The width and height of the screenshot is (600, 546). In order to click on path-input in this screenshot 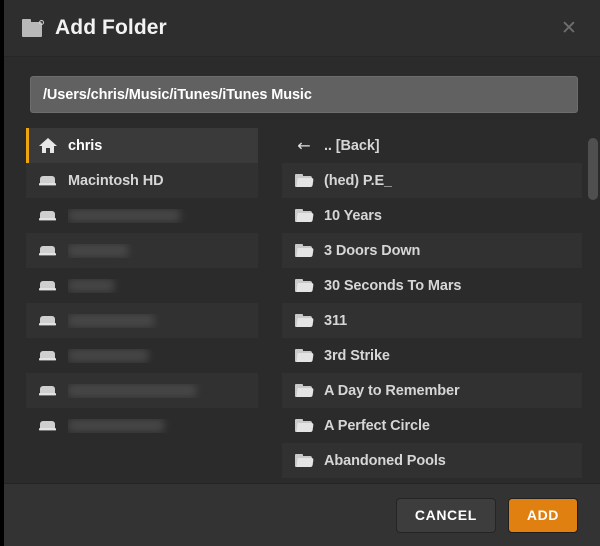, I will do `click(304, 94)`.